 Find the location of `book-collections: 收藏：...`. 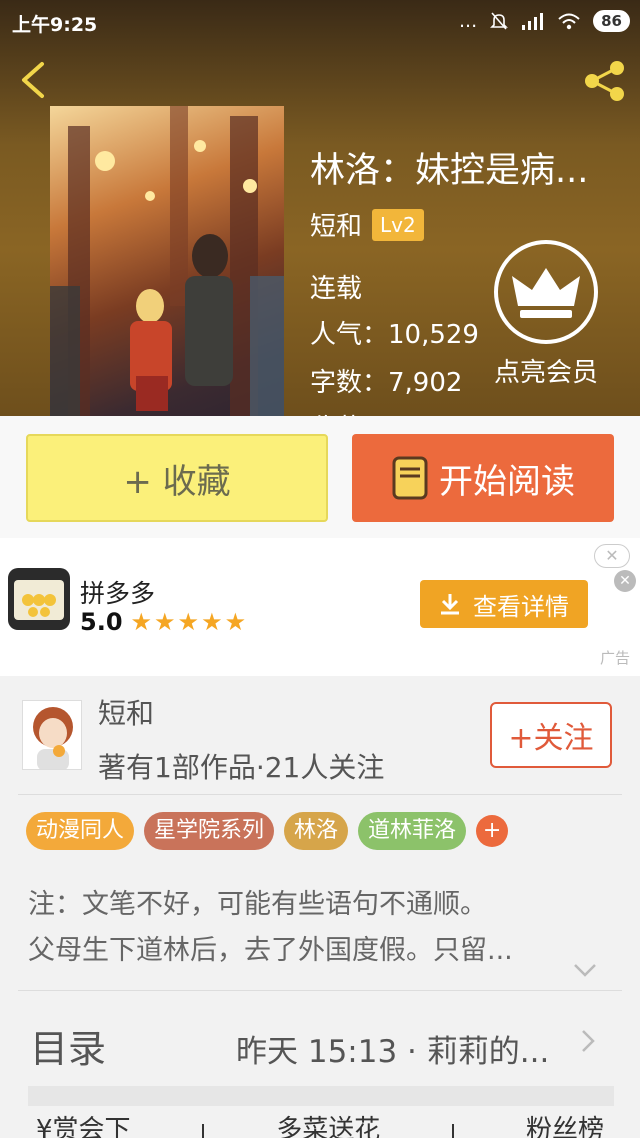

book-collections: 收藏：... is located at coordinates (361, 412).